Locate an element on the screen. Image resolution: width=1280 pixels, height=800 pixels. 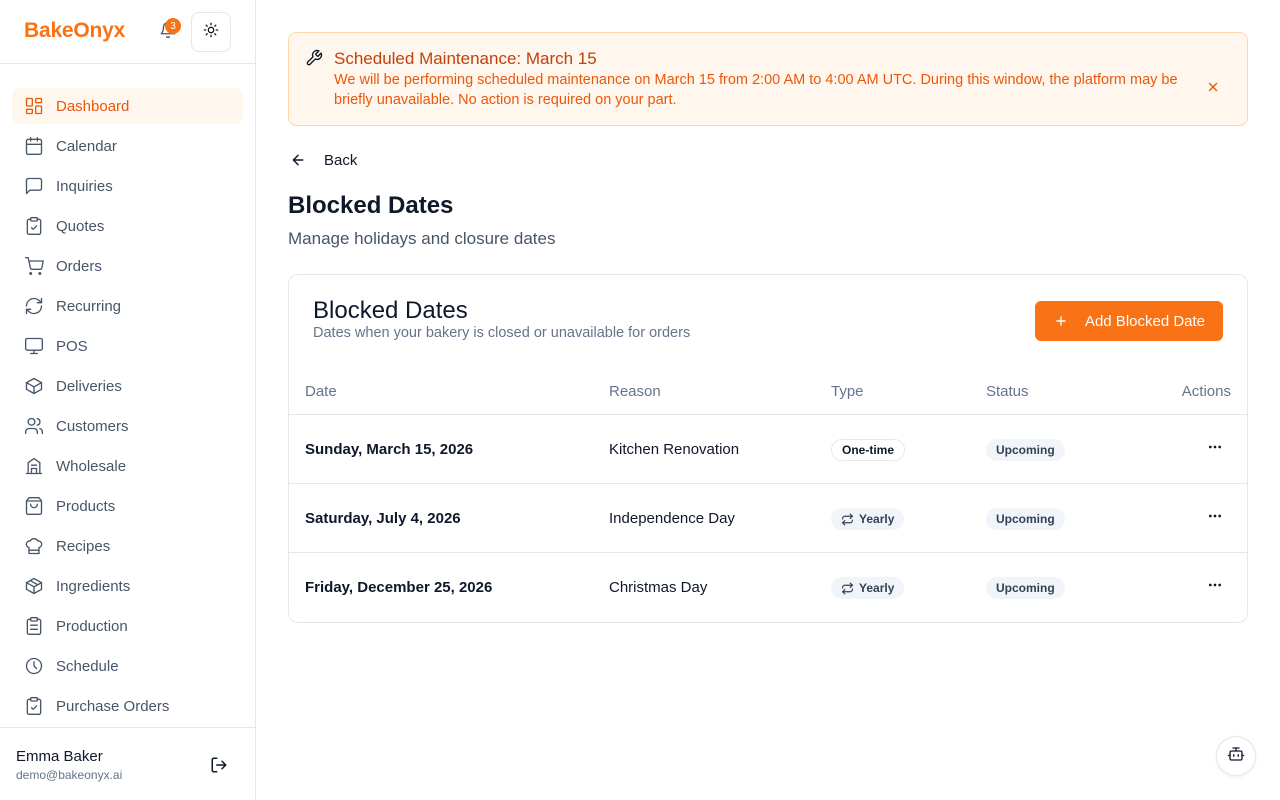
column-header-reason: Reason is located at coordinates (635, 391).